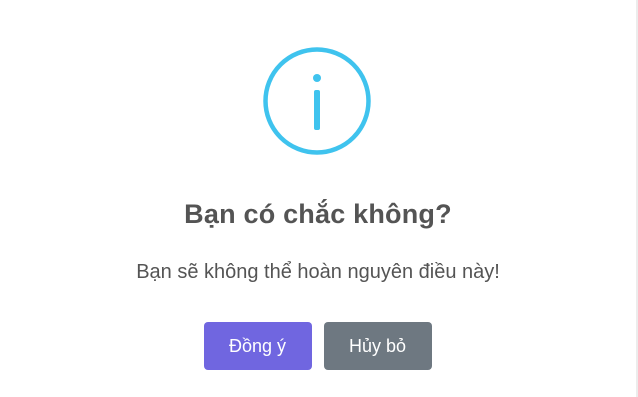  I want to click on cancel-button: Hủy bỏ, so click(377, 346).